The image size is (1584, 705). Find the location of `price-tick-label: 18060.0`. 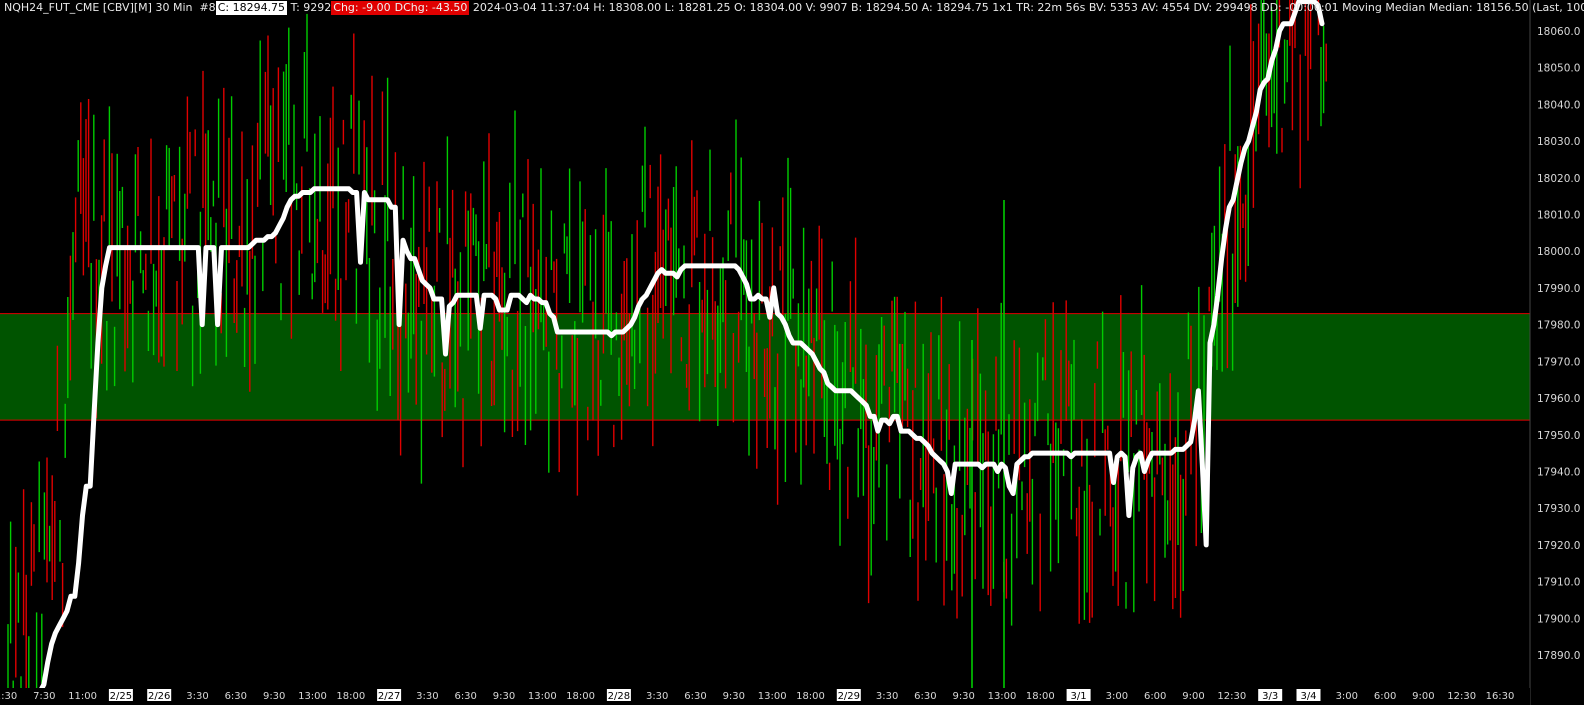

price-tick-label: 18060.0 is located at coordinates (1558, 32).